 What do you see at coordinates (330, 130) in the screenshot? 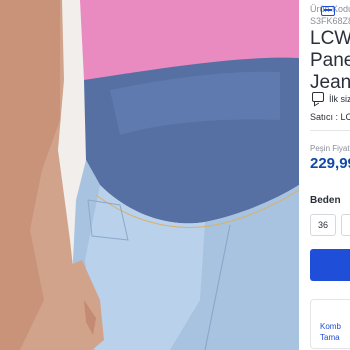
I see `divider` at bounding box center [330, 130].